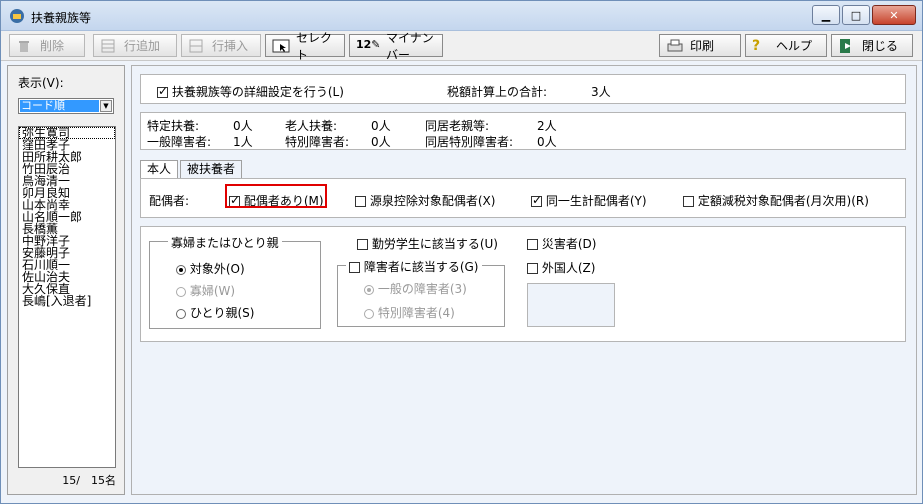 This screenshot has height=504, width=923. Describe the element at coordinates (230, 46) in the screenshot. I see `insert-row-label: 行挿入` at that location.